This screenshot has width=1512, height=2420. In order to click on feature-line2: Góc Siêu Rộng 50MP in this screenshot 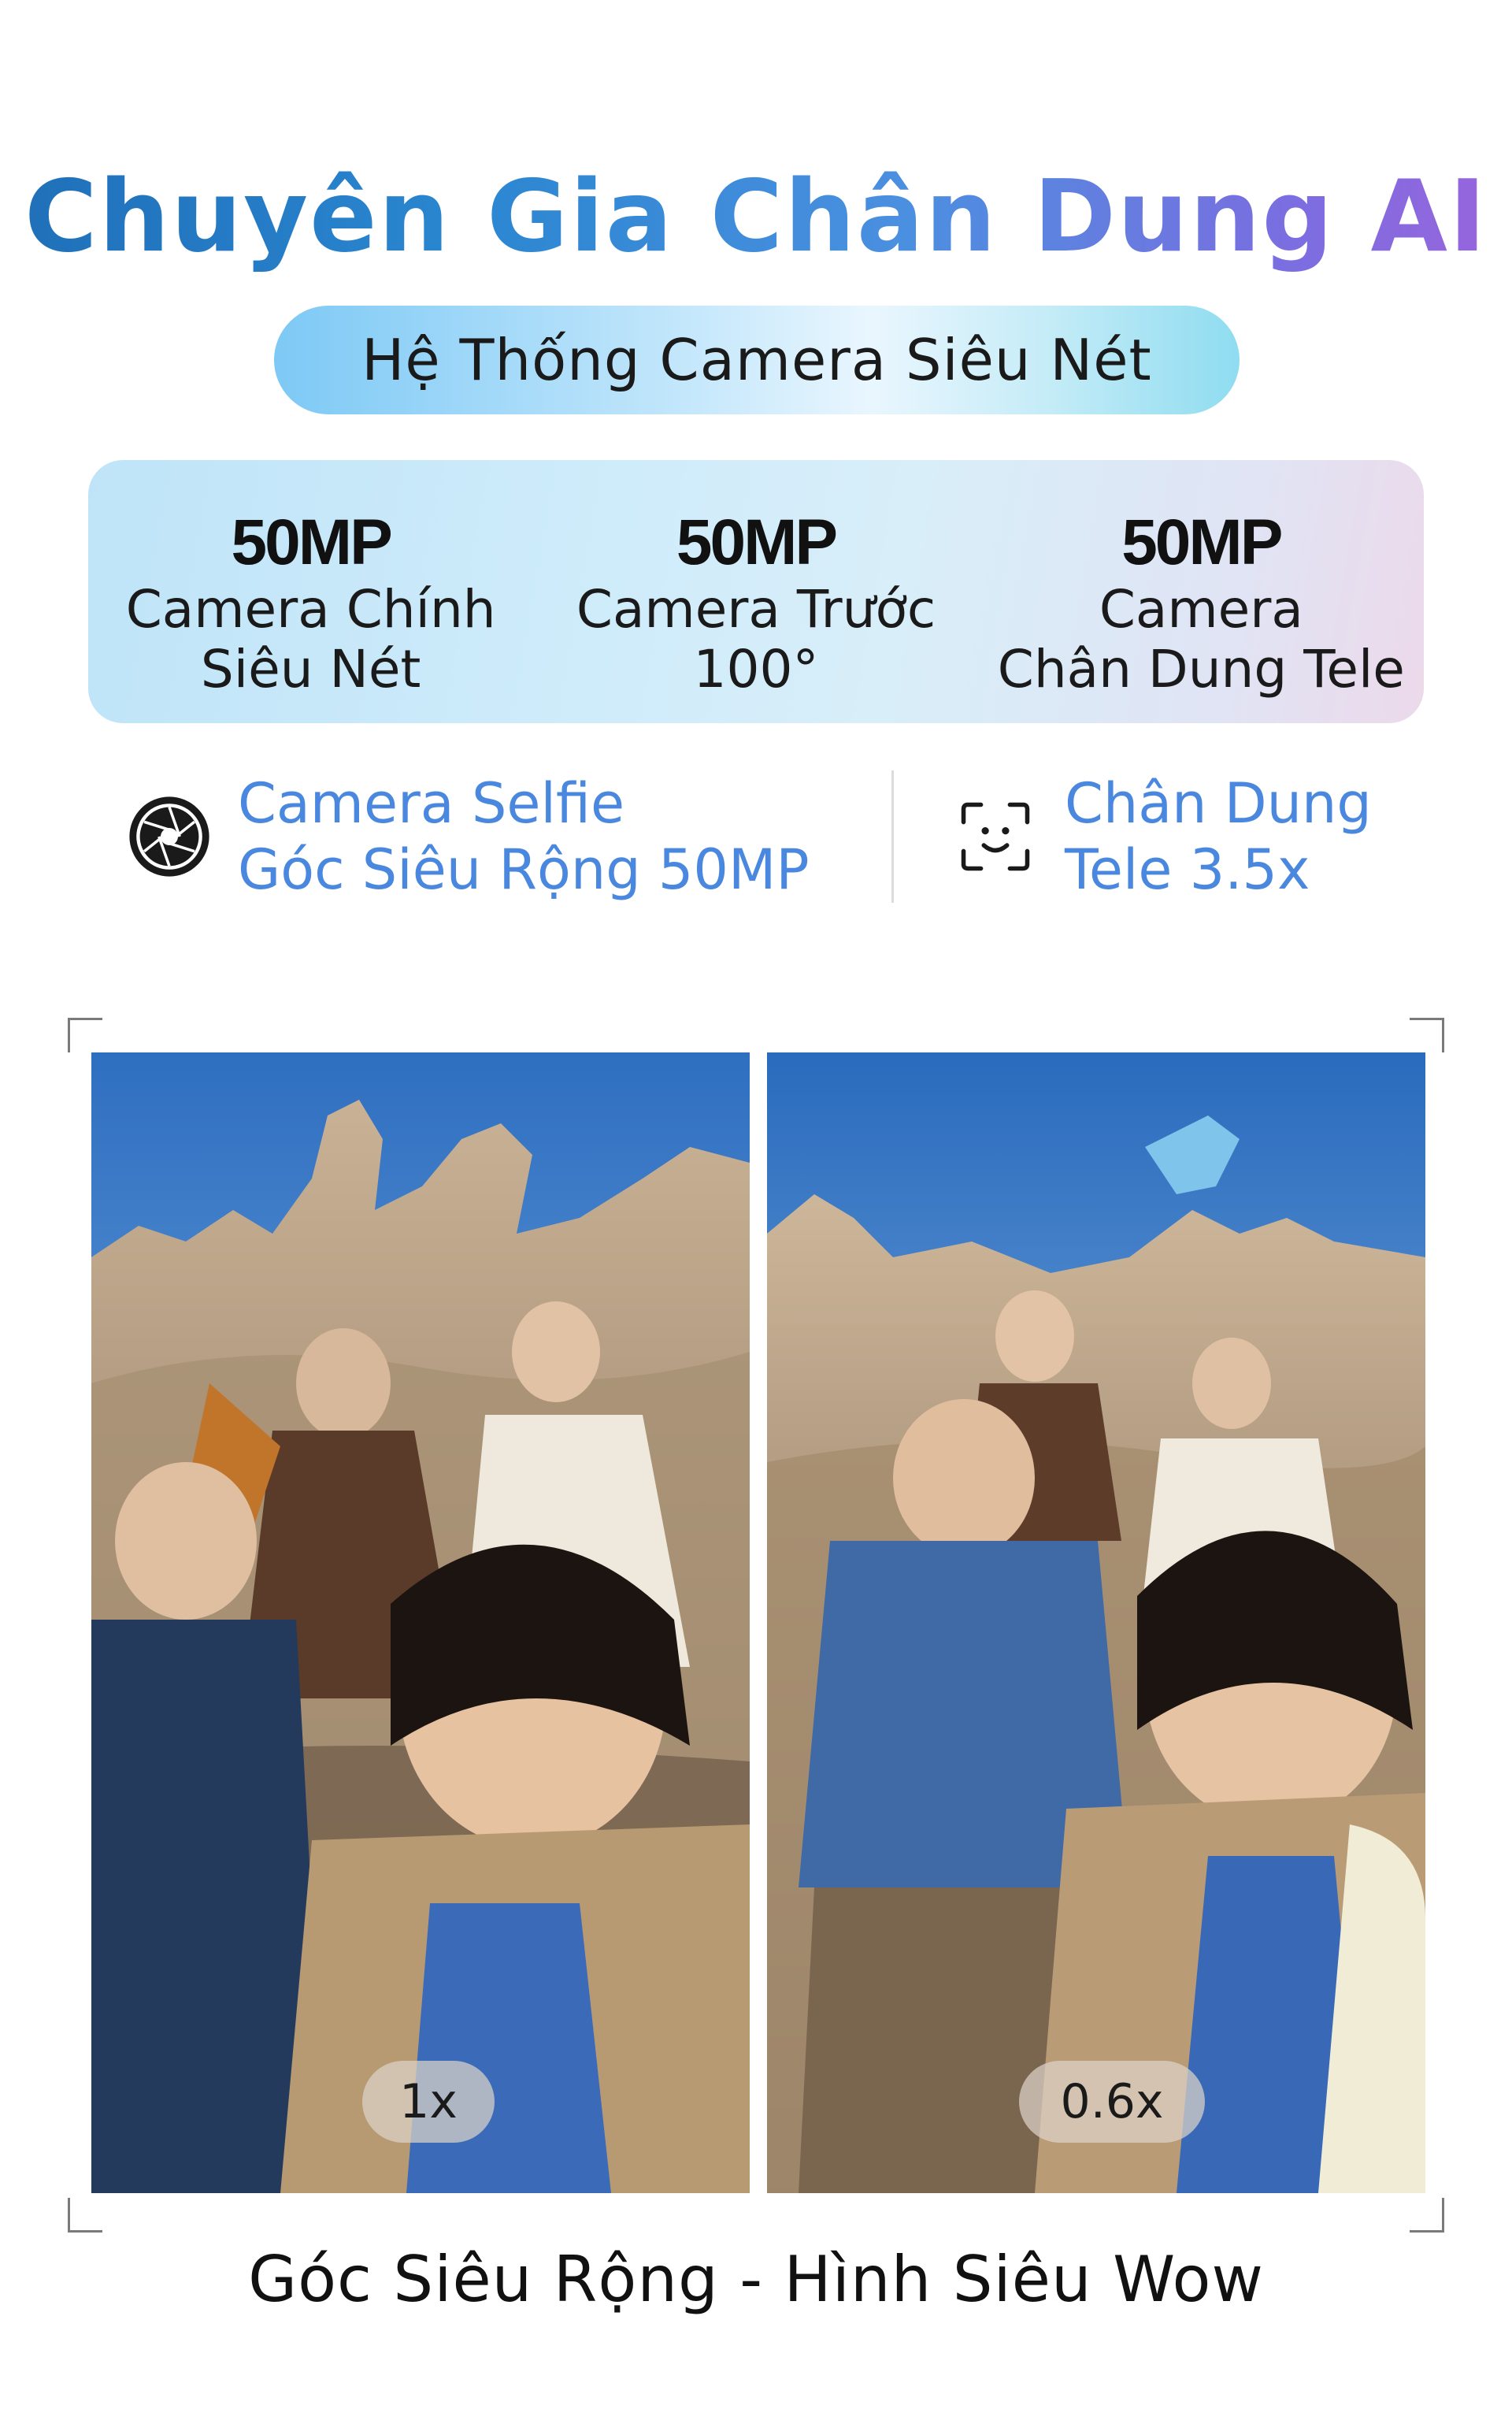, I will do `click(524, 869)`.